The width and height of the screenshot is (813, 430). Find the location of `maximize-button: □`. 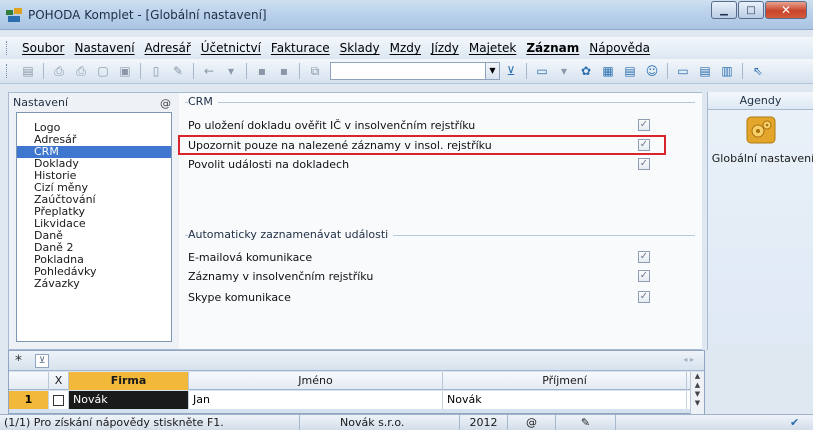

maximize-button: □ is located at coordinates (751, 10).